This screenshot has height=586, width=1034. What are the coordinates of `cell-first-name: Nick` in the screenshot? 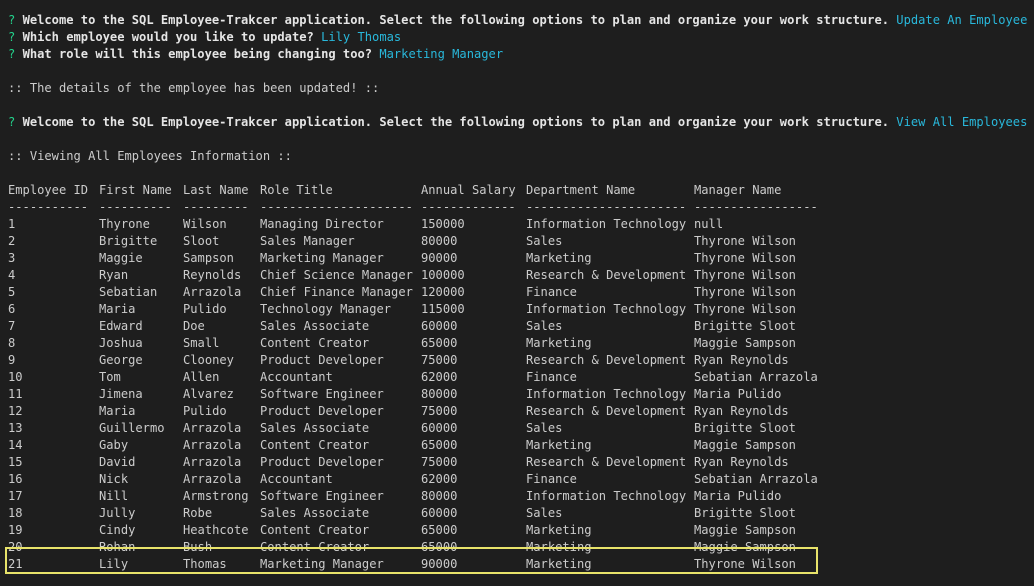 It's located at (114, 479).